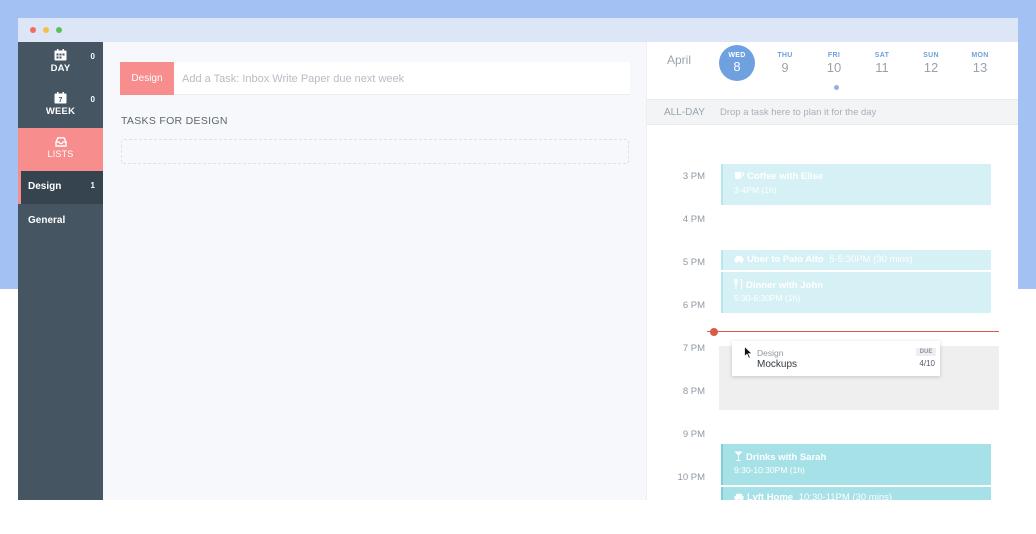 Image resolution: width=1036 pixels, height=534 pixels. I want to click on hour-label: 4 PM, so click(693, 219).